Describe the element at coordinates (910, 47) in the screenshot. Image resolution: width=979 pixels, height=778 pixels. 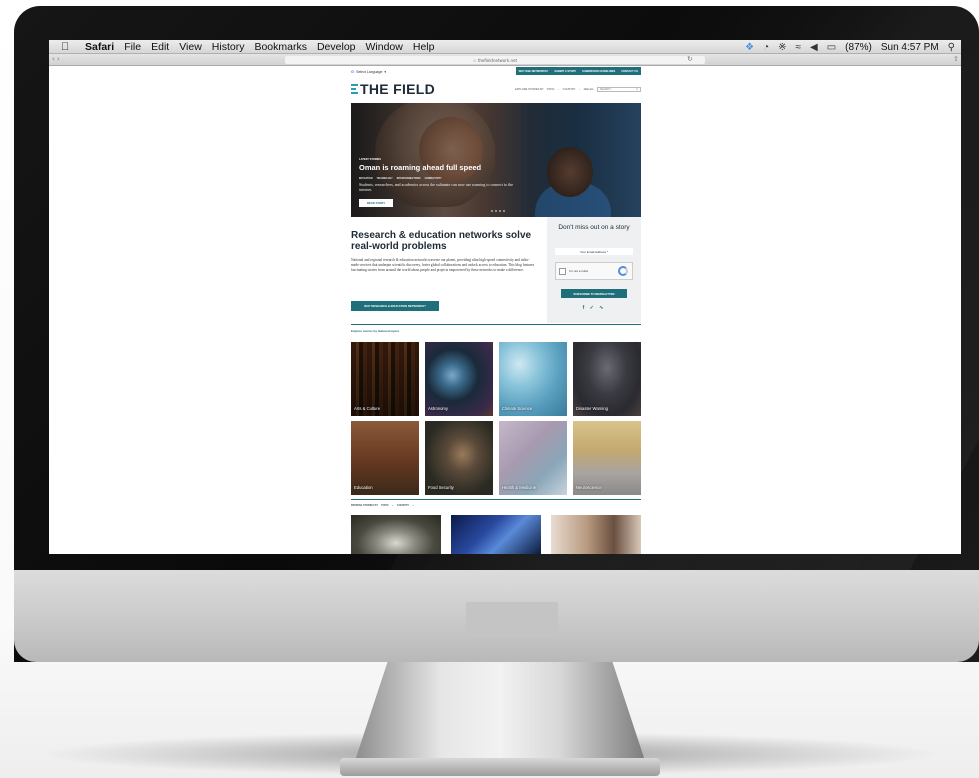
I see `menu-clock: Sun 4:57 PM` at that location.